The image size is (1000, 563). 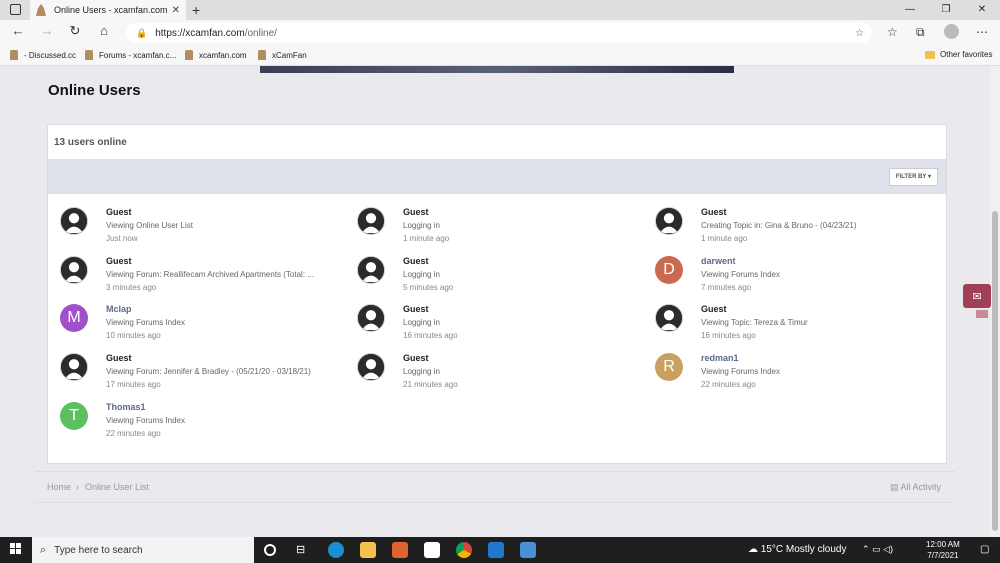 What do you see at coordinates (500, 10) in the screenshot?
I see `browser-tab-bar: Online Users - xcamfan.com ✕ + — ❐ ✕` at bounding box center [500, 10].